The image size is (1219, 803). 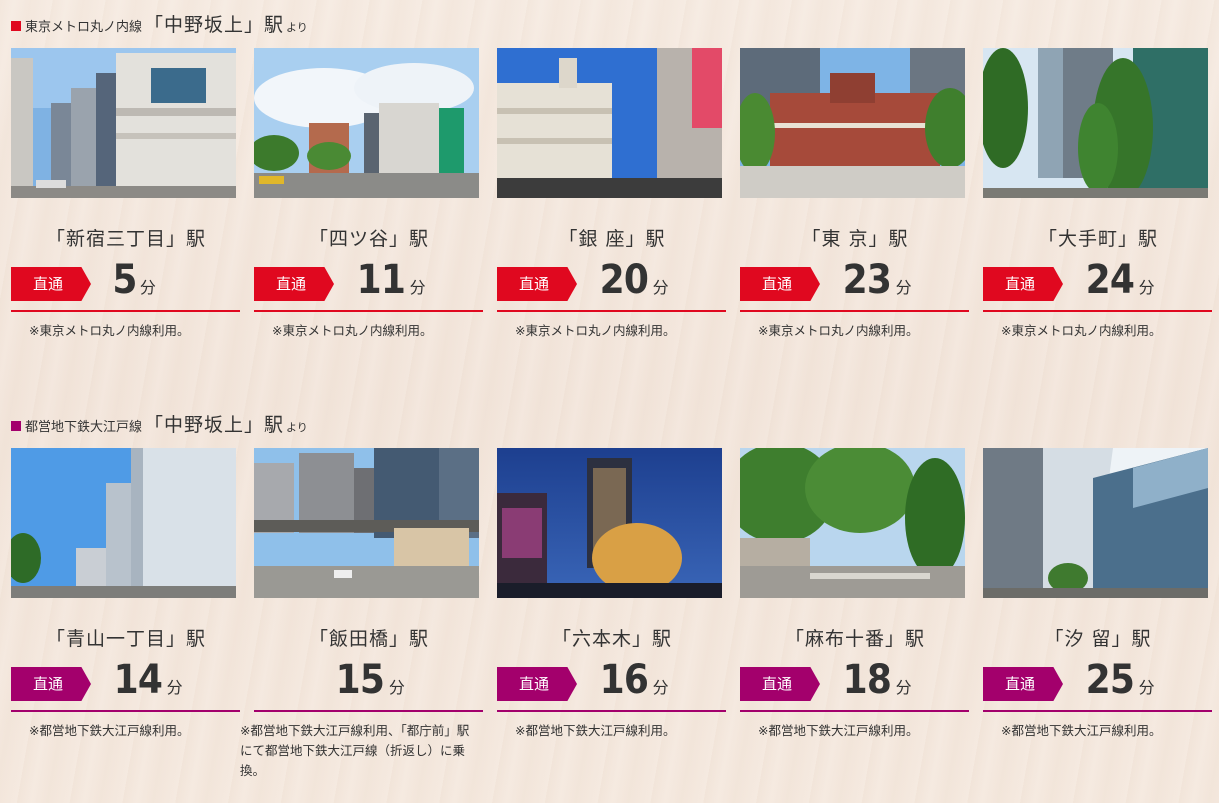 I want to click on station-photo-roppongi, so click(x=609, y=523).